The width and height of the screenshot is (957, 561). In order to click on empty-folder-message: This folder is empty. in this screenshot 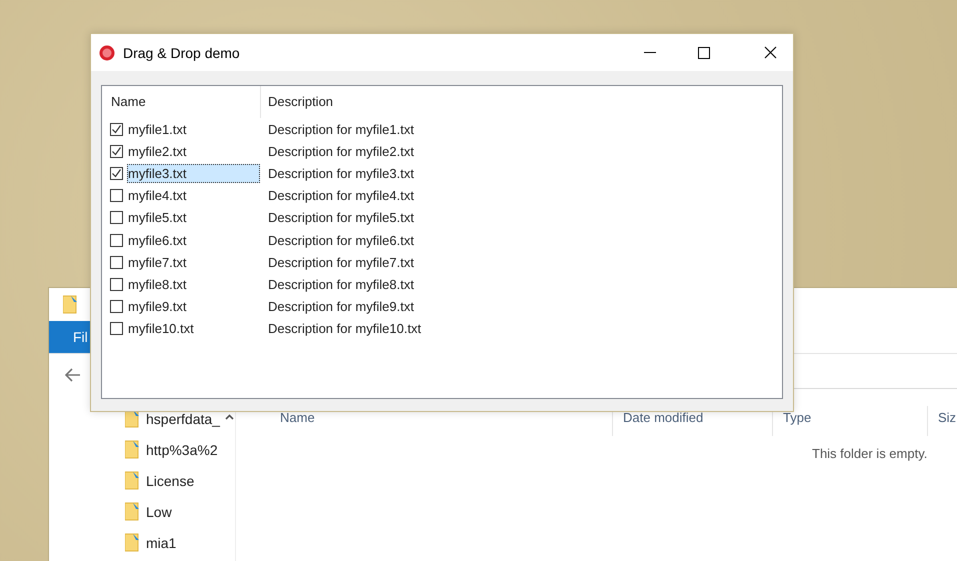, I will do `click(870, 453)`.